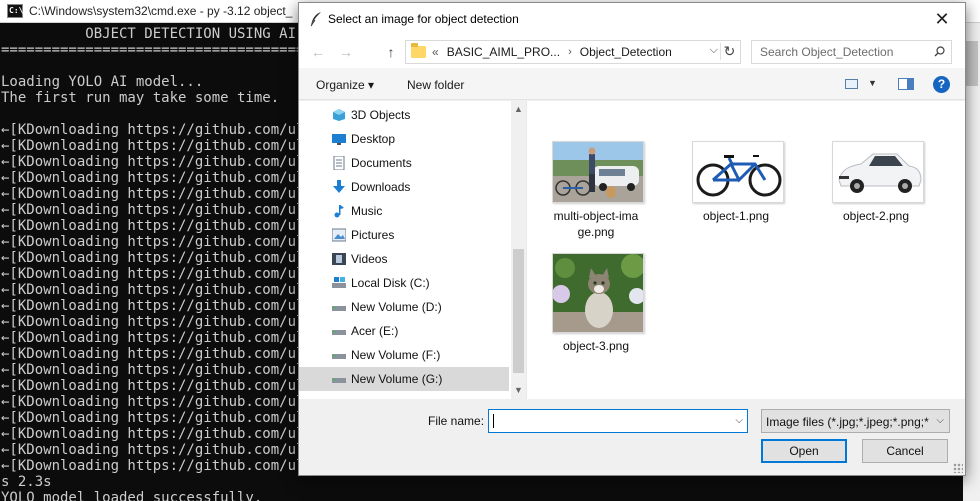 This screenshot has width=980, height=501. Describe the element at coordinates (518, 109) in the screenshot. I see `scroll-up-arrow-icon: ▲` at that location.